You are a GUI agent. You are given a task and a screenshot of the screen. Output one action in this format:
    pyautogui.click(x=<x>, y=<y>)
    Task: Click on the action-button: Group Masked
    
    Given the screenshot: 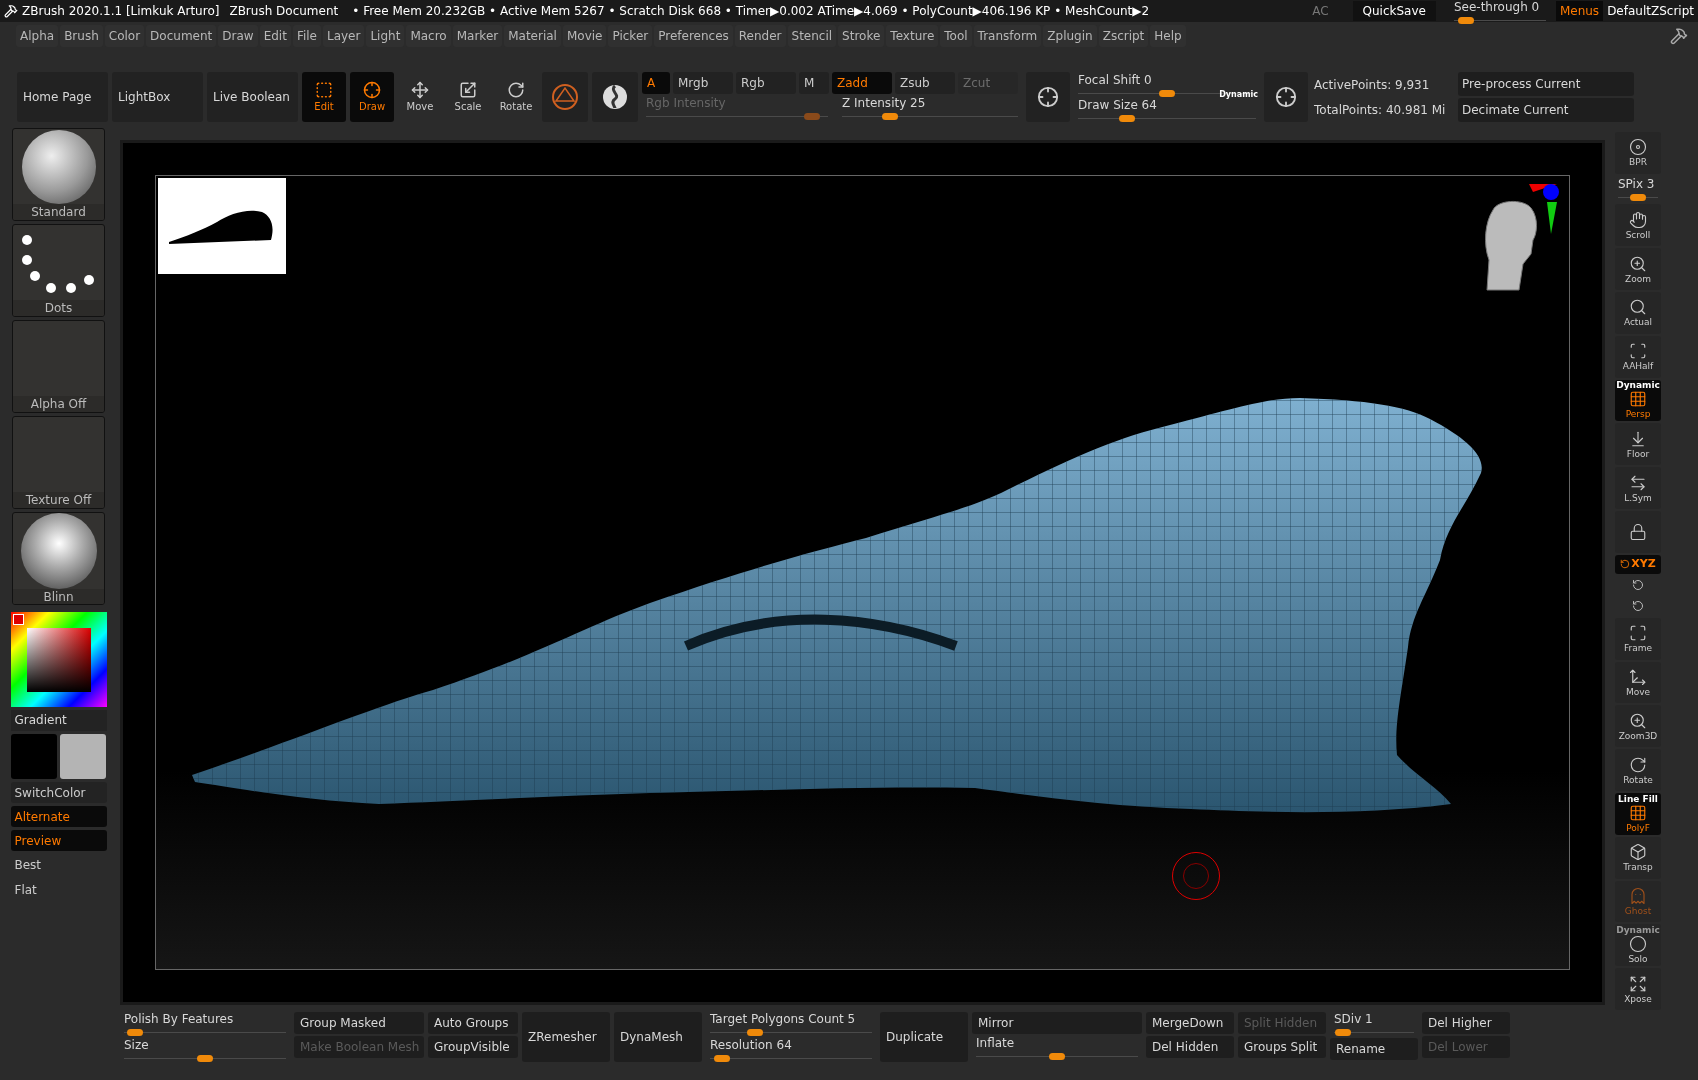 What is the action you would take?
    pyautogui.click(x=359, y=1023)
    